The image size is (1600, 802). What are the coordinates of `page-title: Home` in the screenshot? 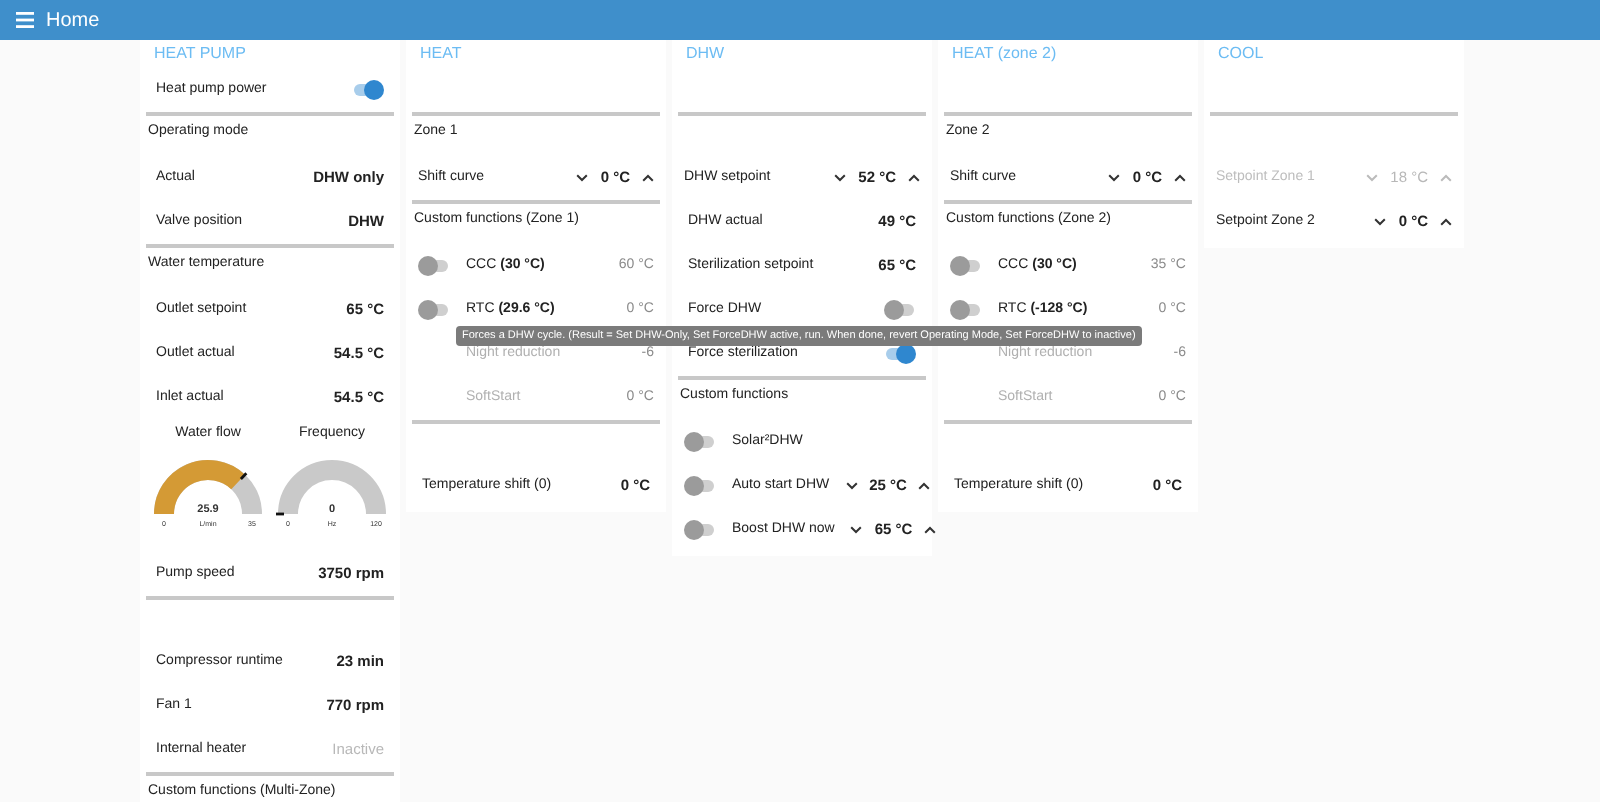 It's located at (73, 21).